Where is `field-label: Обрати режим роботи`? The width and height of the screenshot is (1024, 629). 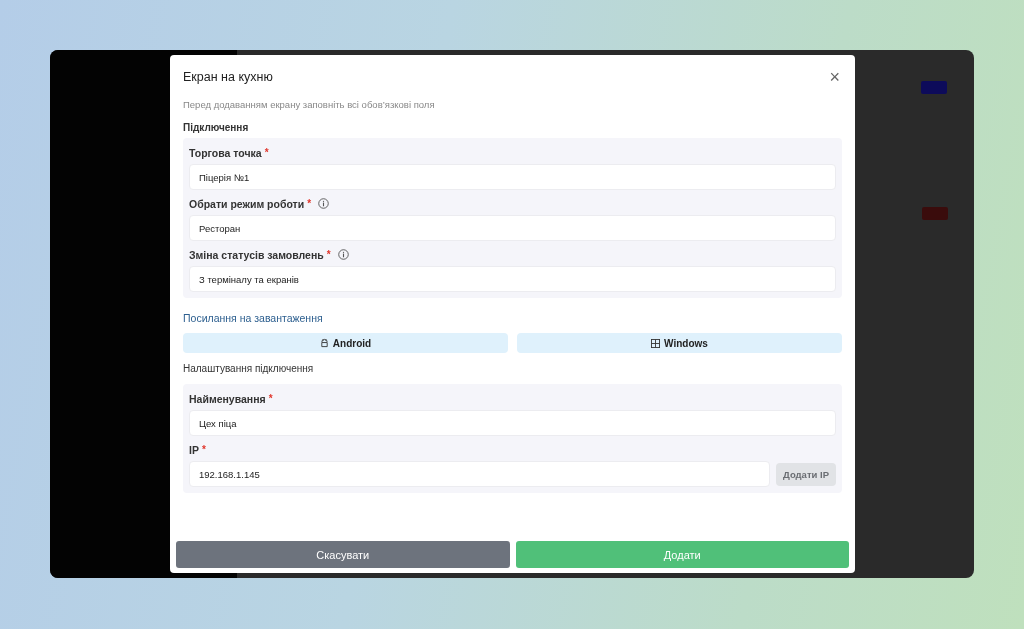 field-label: Обрати режим роботи is located at coordinates (247, 203).